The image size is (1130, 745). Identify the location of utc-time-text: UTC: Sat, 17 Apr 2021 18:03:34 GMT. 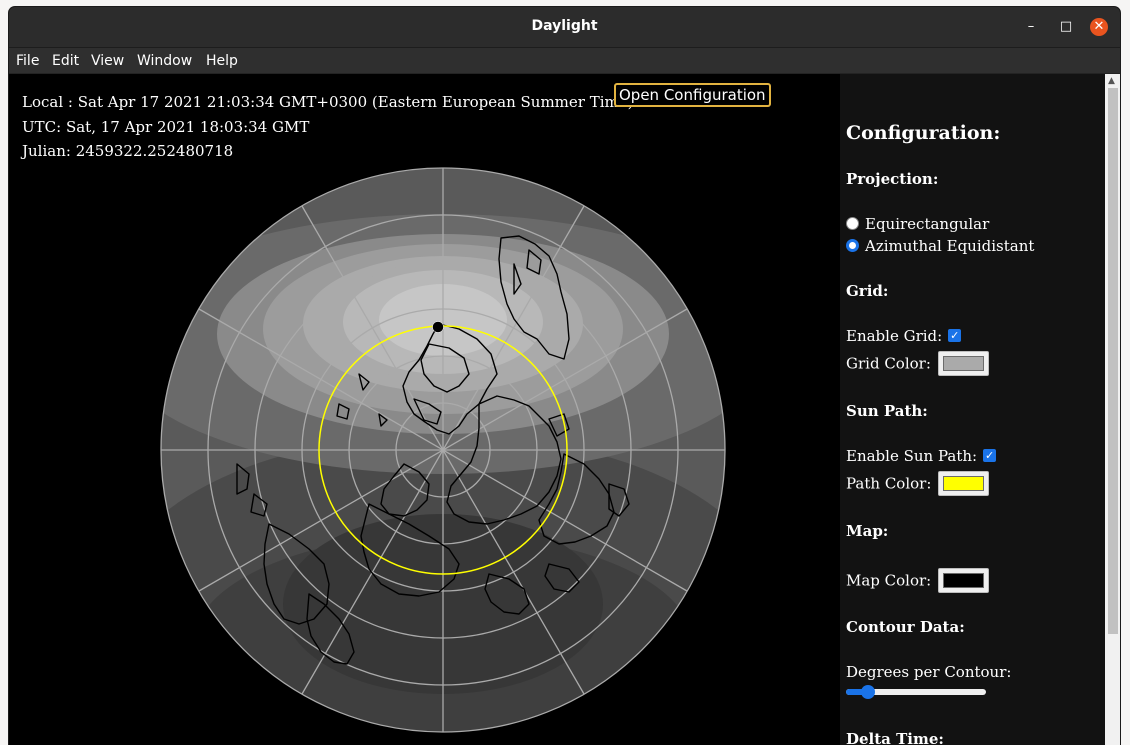
(166, 127).